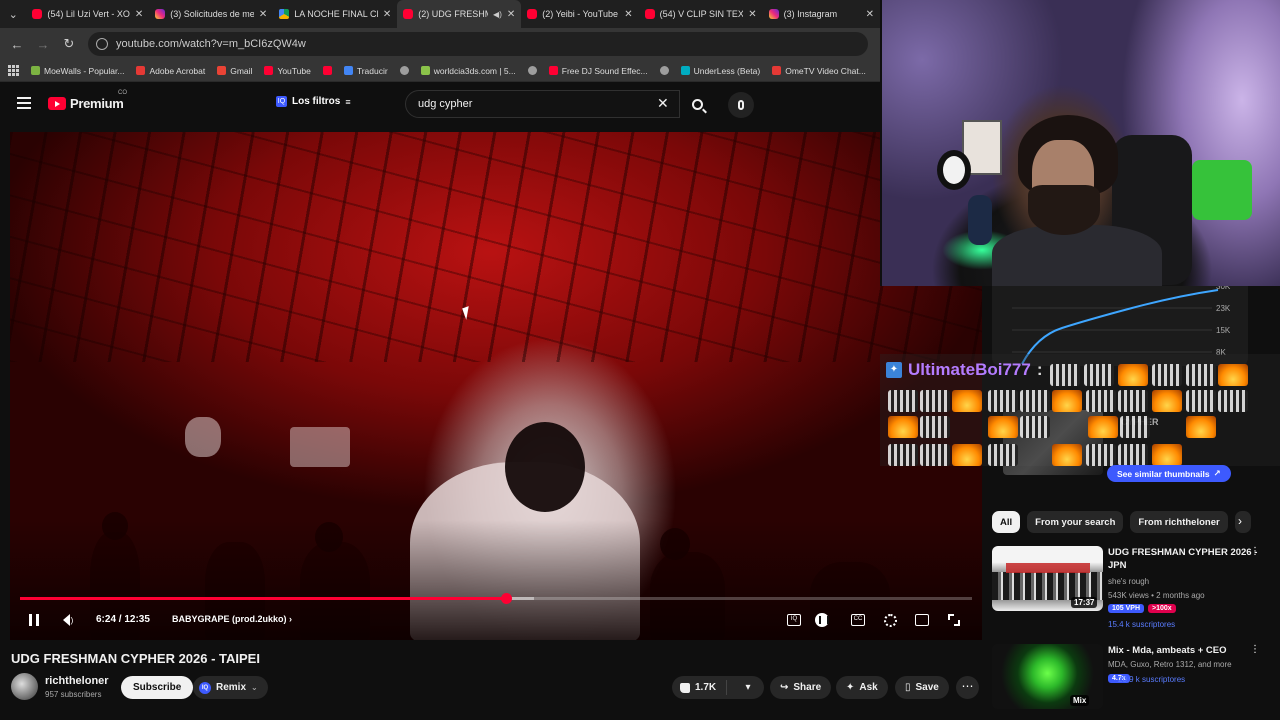 The width and height of the screenshot is (1280, 720). What do you see at coordinates (858, 620) in the screenshot?
I see `captions-button: CC` at bounding box center [858, 620].